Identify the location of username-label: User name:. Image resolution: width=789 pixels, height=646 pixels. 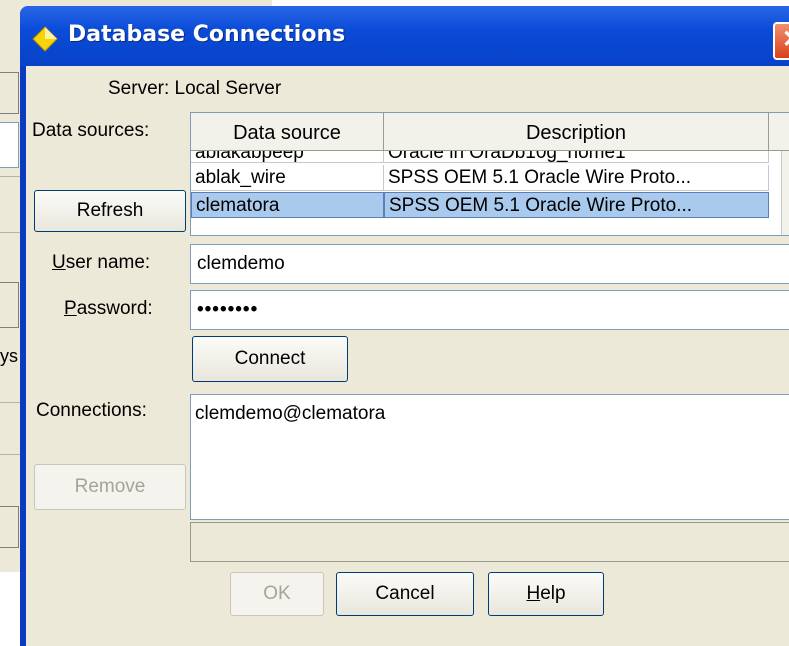
(101, 262).